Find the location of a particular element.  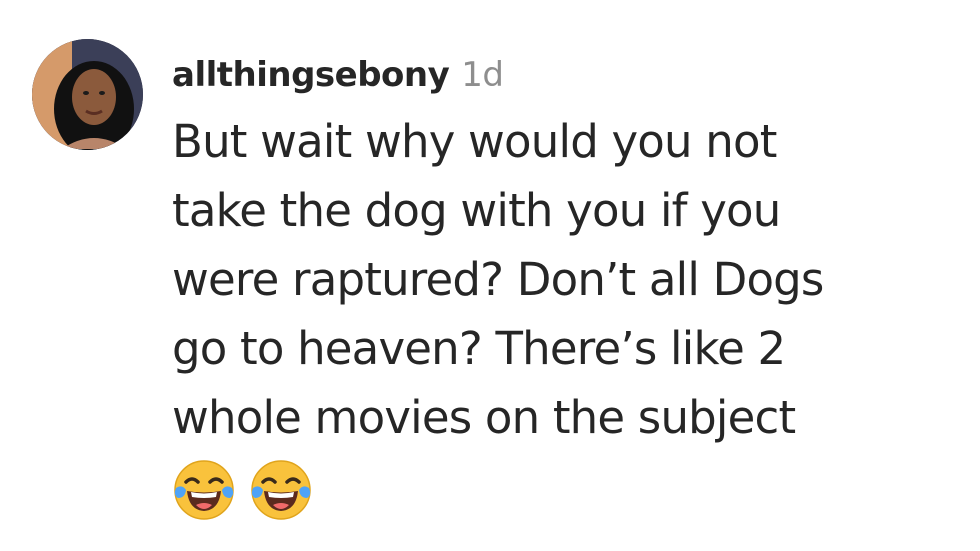

comment-text-line: take the dog with you if you is located at coordinates (476, 210).